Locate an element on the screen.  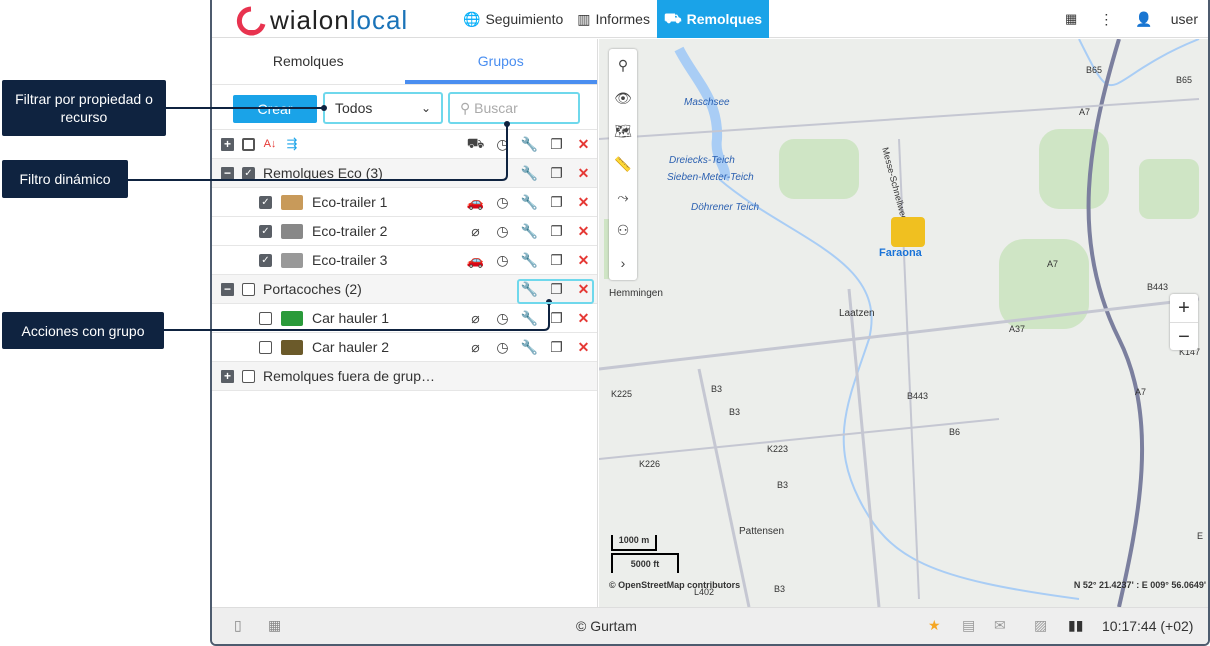
unit-marker-icon is located at coordinates (908, 232).